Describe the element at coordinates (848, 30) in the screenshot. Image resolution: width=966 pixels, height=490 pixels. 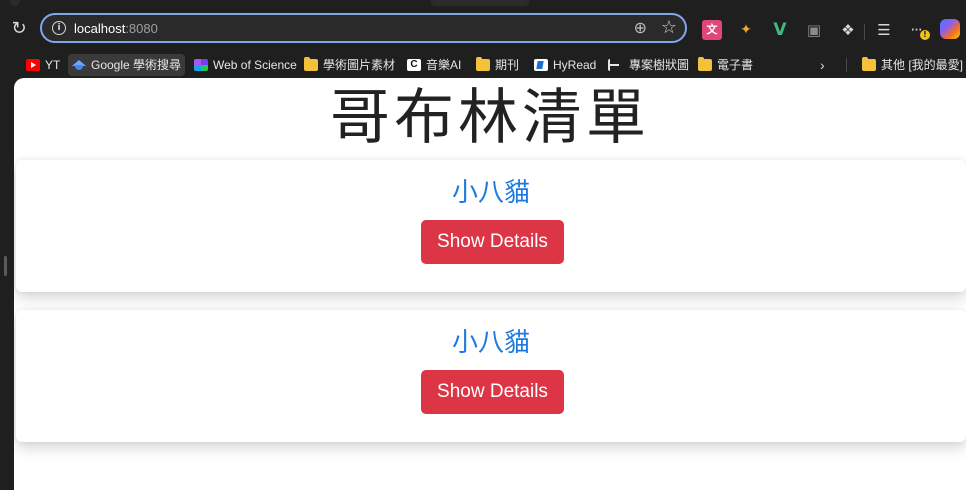
I see `extensions-puzzle-icon: ❖` at that location.